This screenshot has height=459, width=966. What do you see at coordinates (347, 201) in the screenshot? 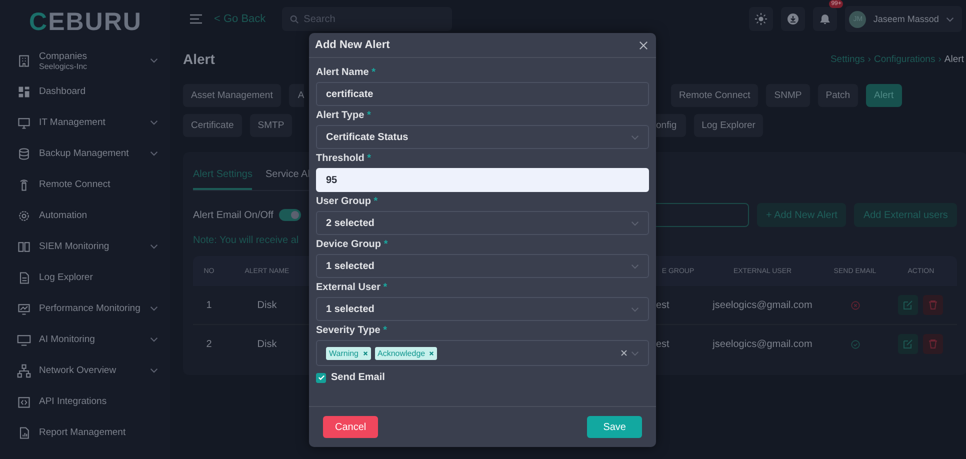
I see `field-label: User Group *` at bounding box center [347, 201].